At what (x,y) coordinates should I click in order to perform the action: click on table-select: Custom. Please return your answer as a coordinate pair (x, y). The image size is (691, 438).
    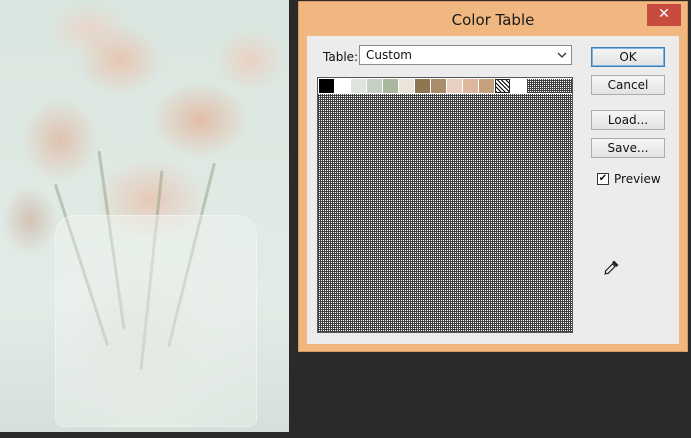
    Looking at the image, I should click on (465, 55).